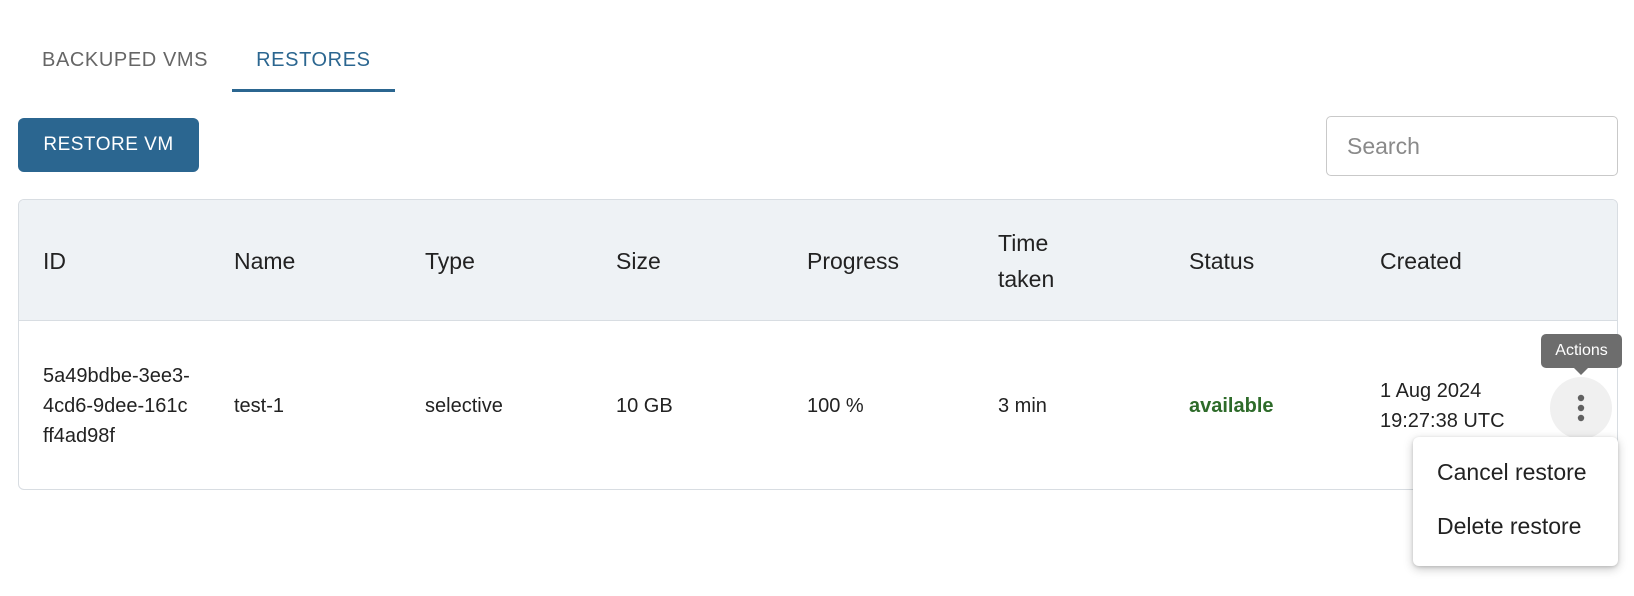  I want to click on column-header-name: Name, so click(314, 260).